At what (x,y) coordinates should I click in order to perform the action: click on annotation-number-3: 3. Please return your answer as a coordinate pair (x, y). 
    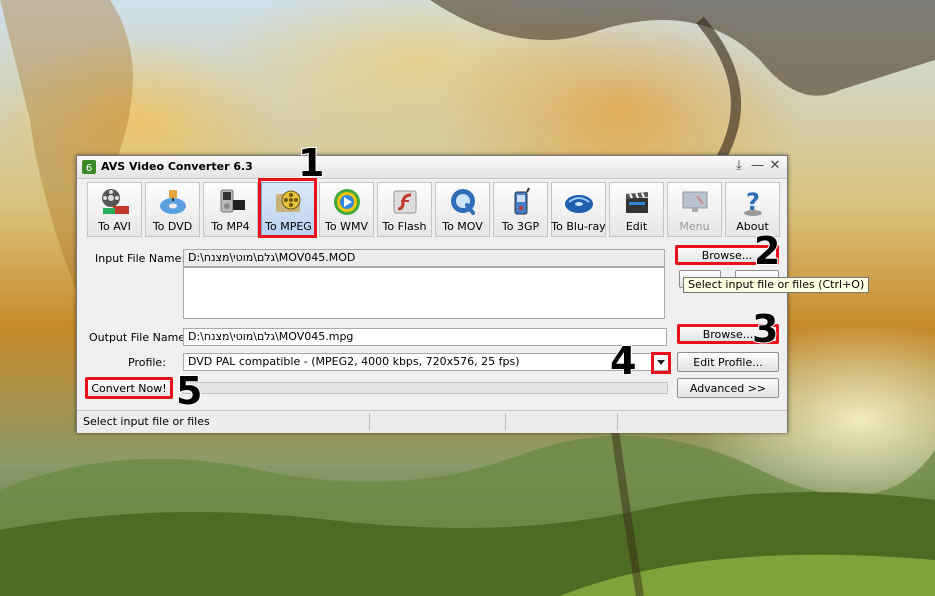
    Looking at the image, I should click on (765, 329).